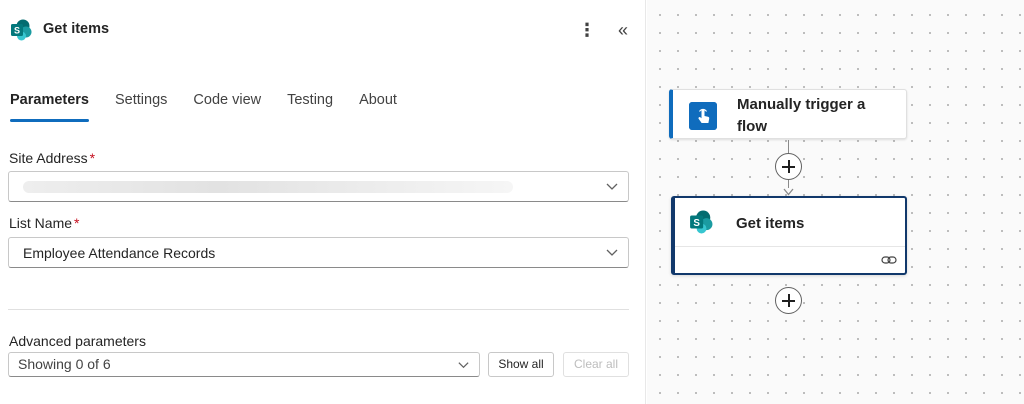 Image resolution: width=1024 pixels, height=404 pixels. I want to click on tab-parameters: Parameters, so click(49, 107).